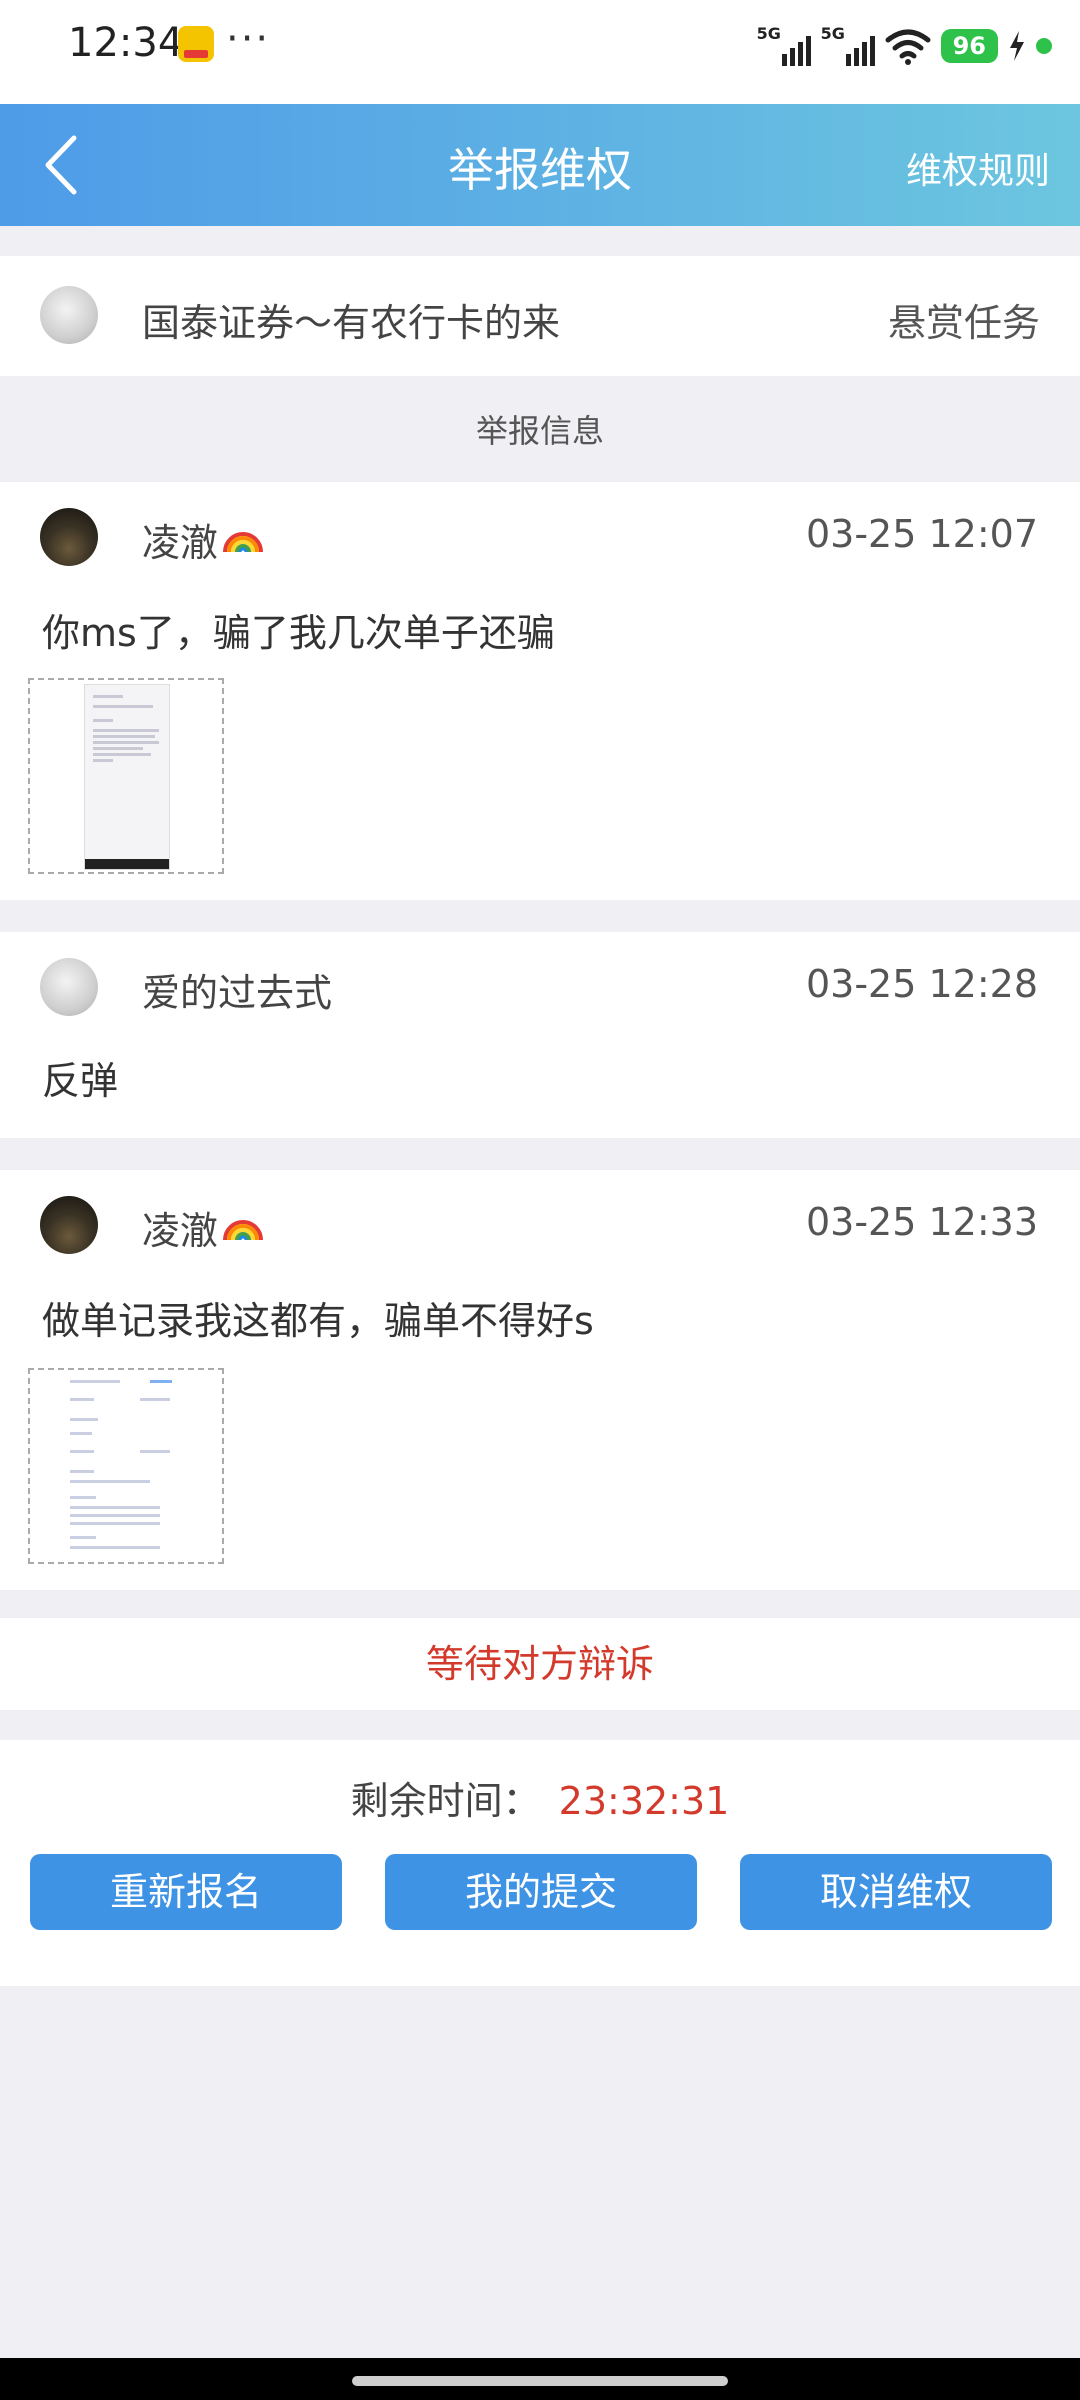 The width and height of the screenshot is (1080, 2400). What do you see at coordinates (298, 633) in the screenshot?
I see `message-text: 你ms了，骗了我几次单子还骗` at bounding box center [298, 633].